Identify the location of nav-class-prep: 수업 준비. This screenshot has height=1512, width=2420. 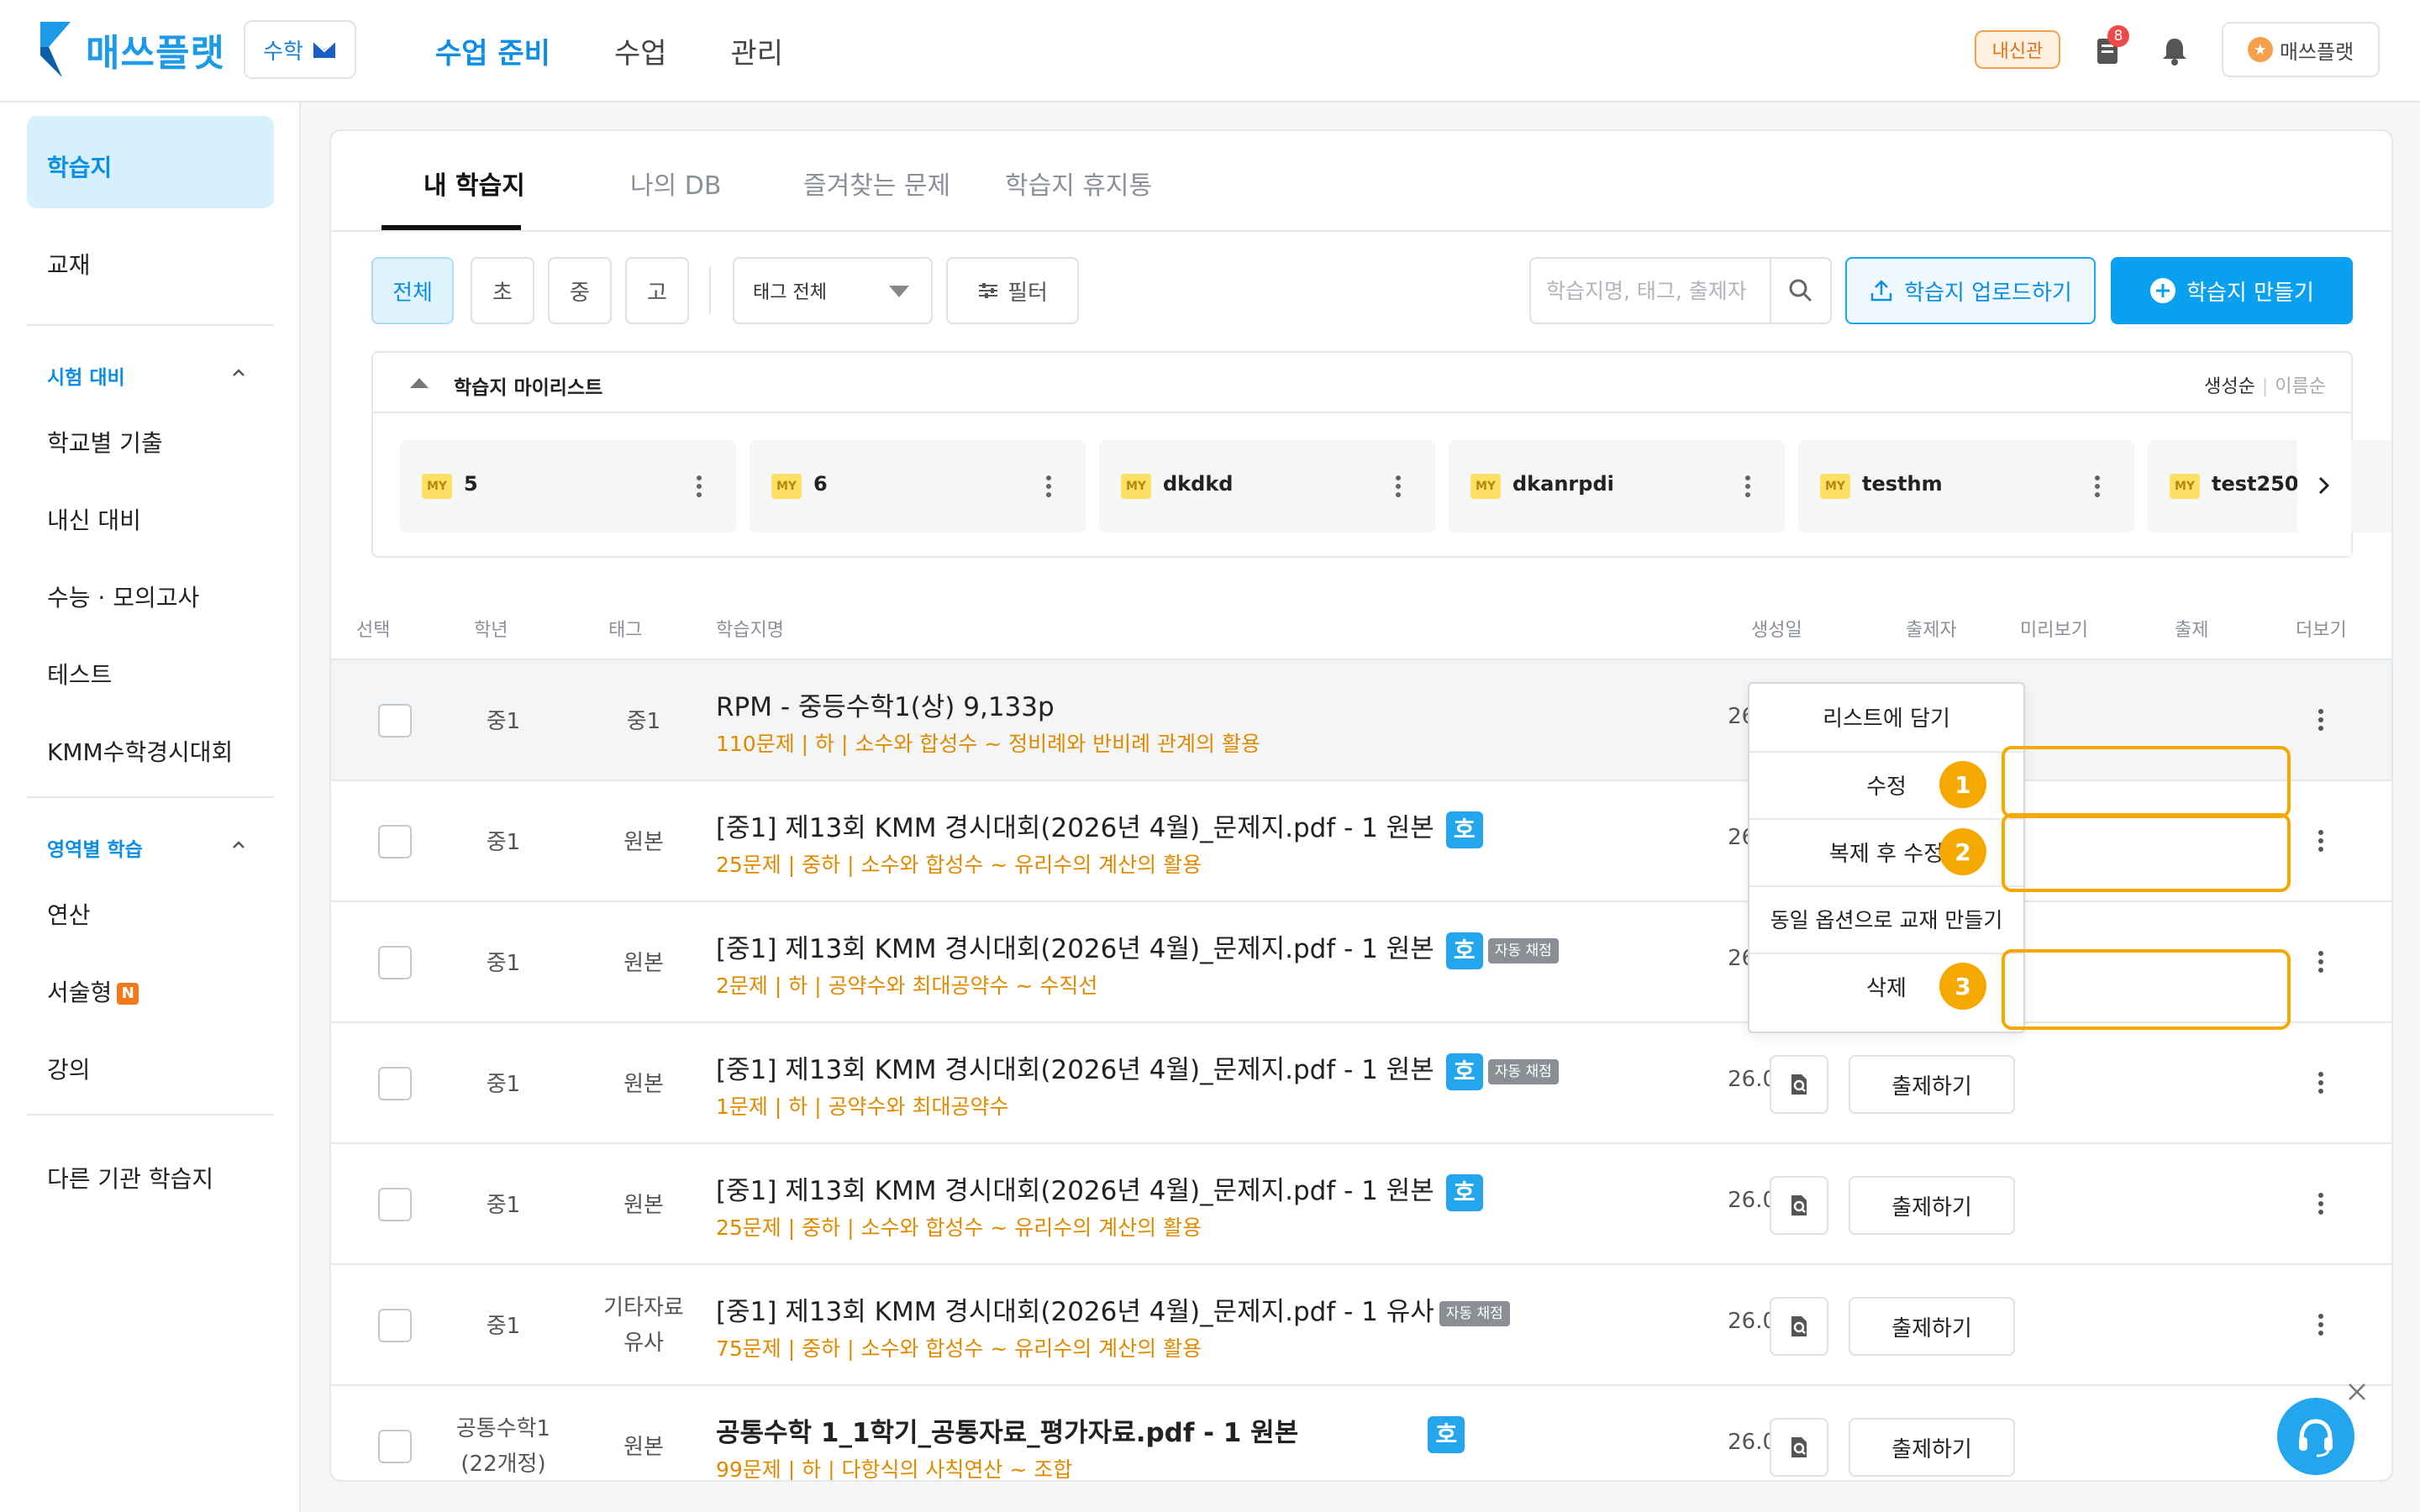
(493, 50).